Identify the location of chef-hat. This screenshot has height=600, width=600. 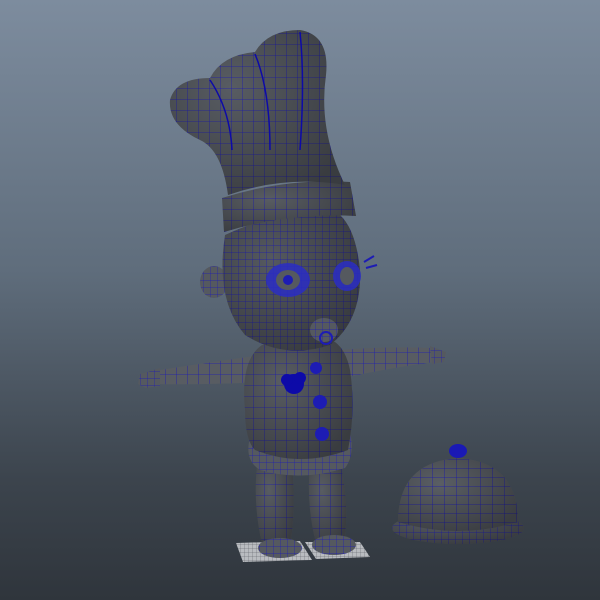
(257, 112).